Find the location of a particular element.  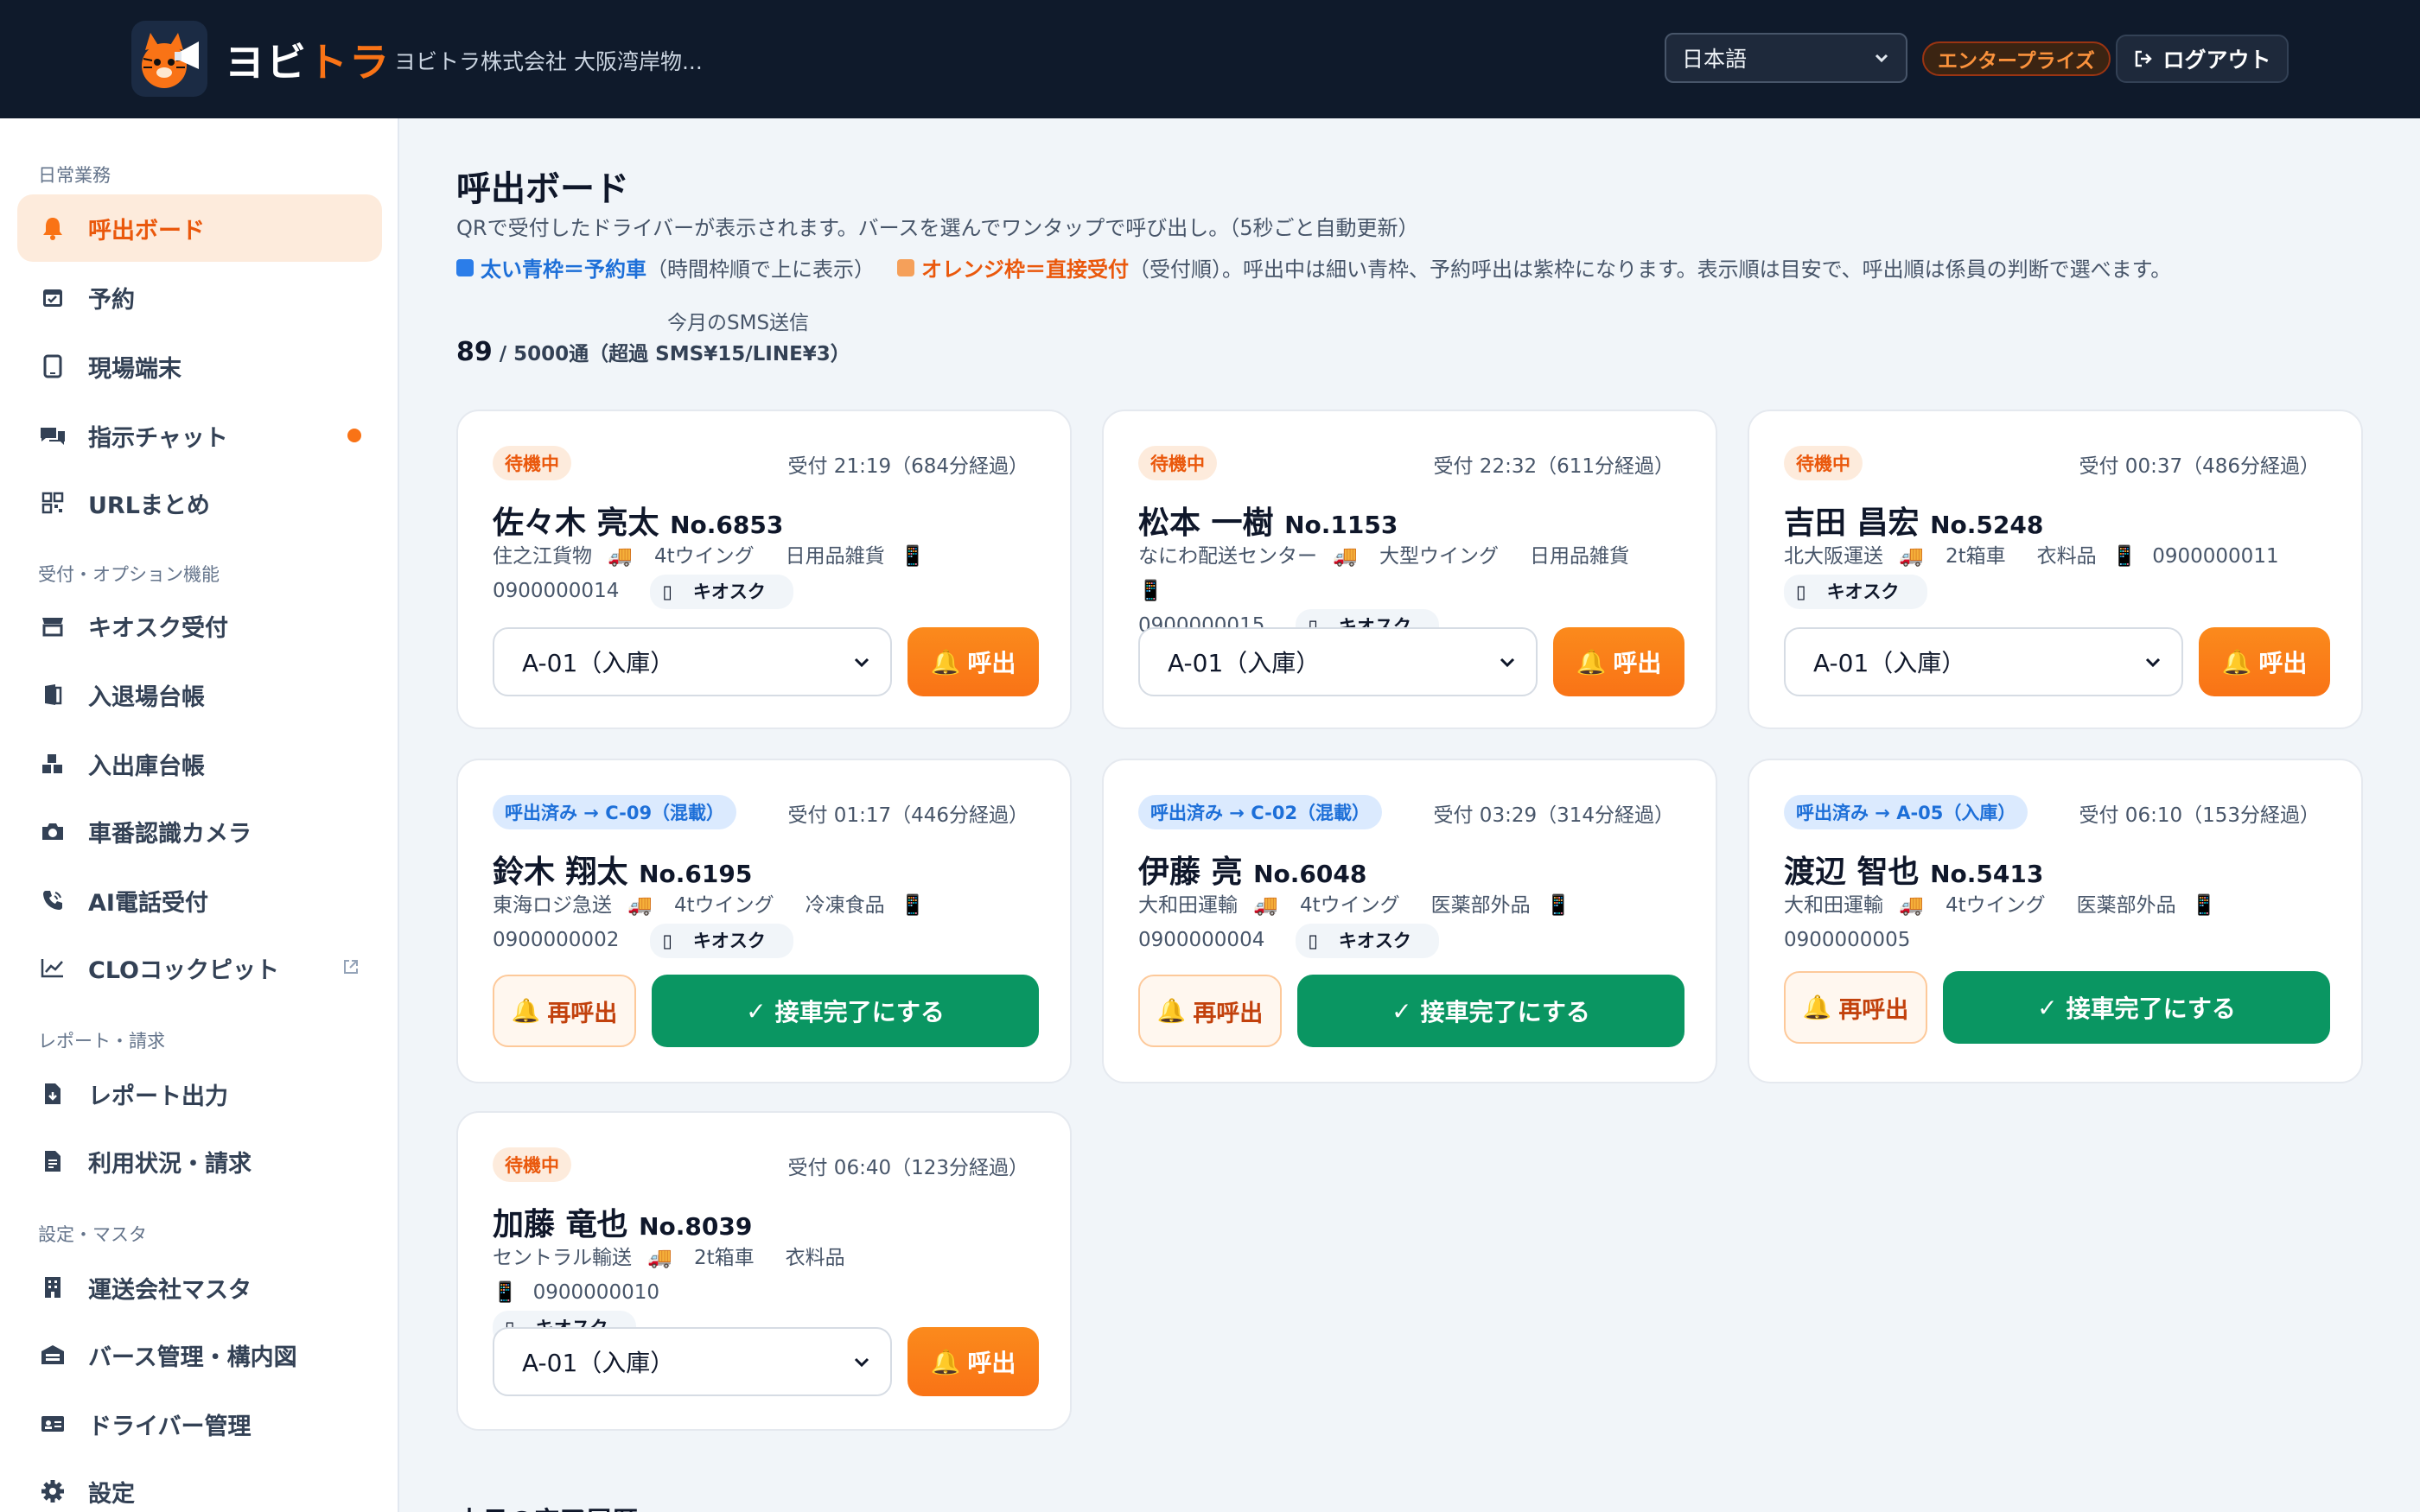

cargo-type: 衣料品 is located at coordinates (2066, 556).